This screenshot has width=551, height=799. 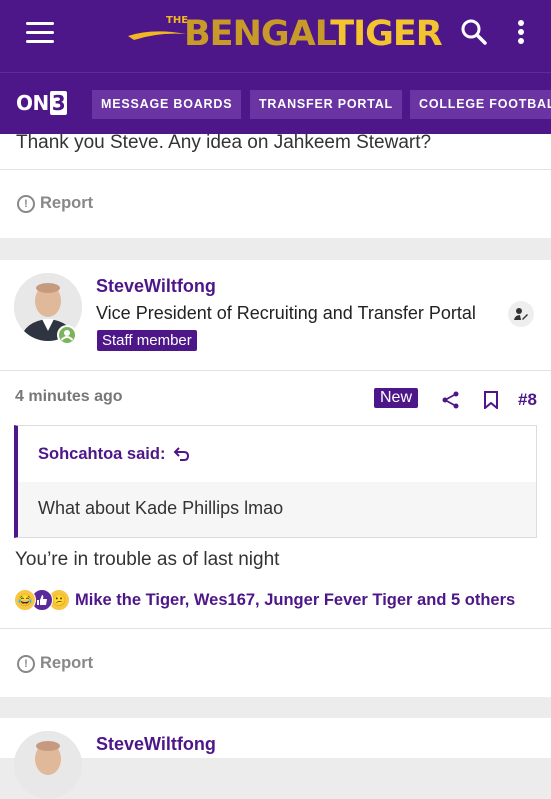 What do you see at coordinates (527, 400) in the screenshot?
I see `post-number: #8` at bounding box center [527, 400].